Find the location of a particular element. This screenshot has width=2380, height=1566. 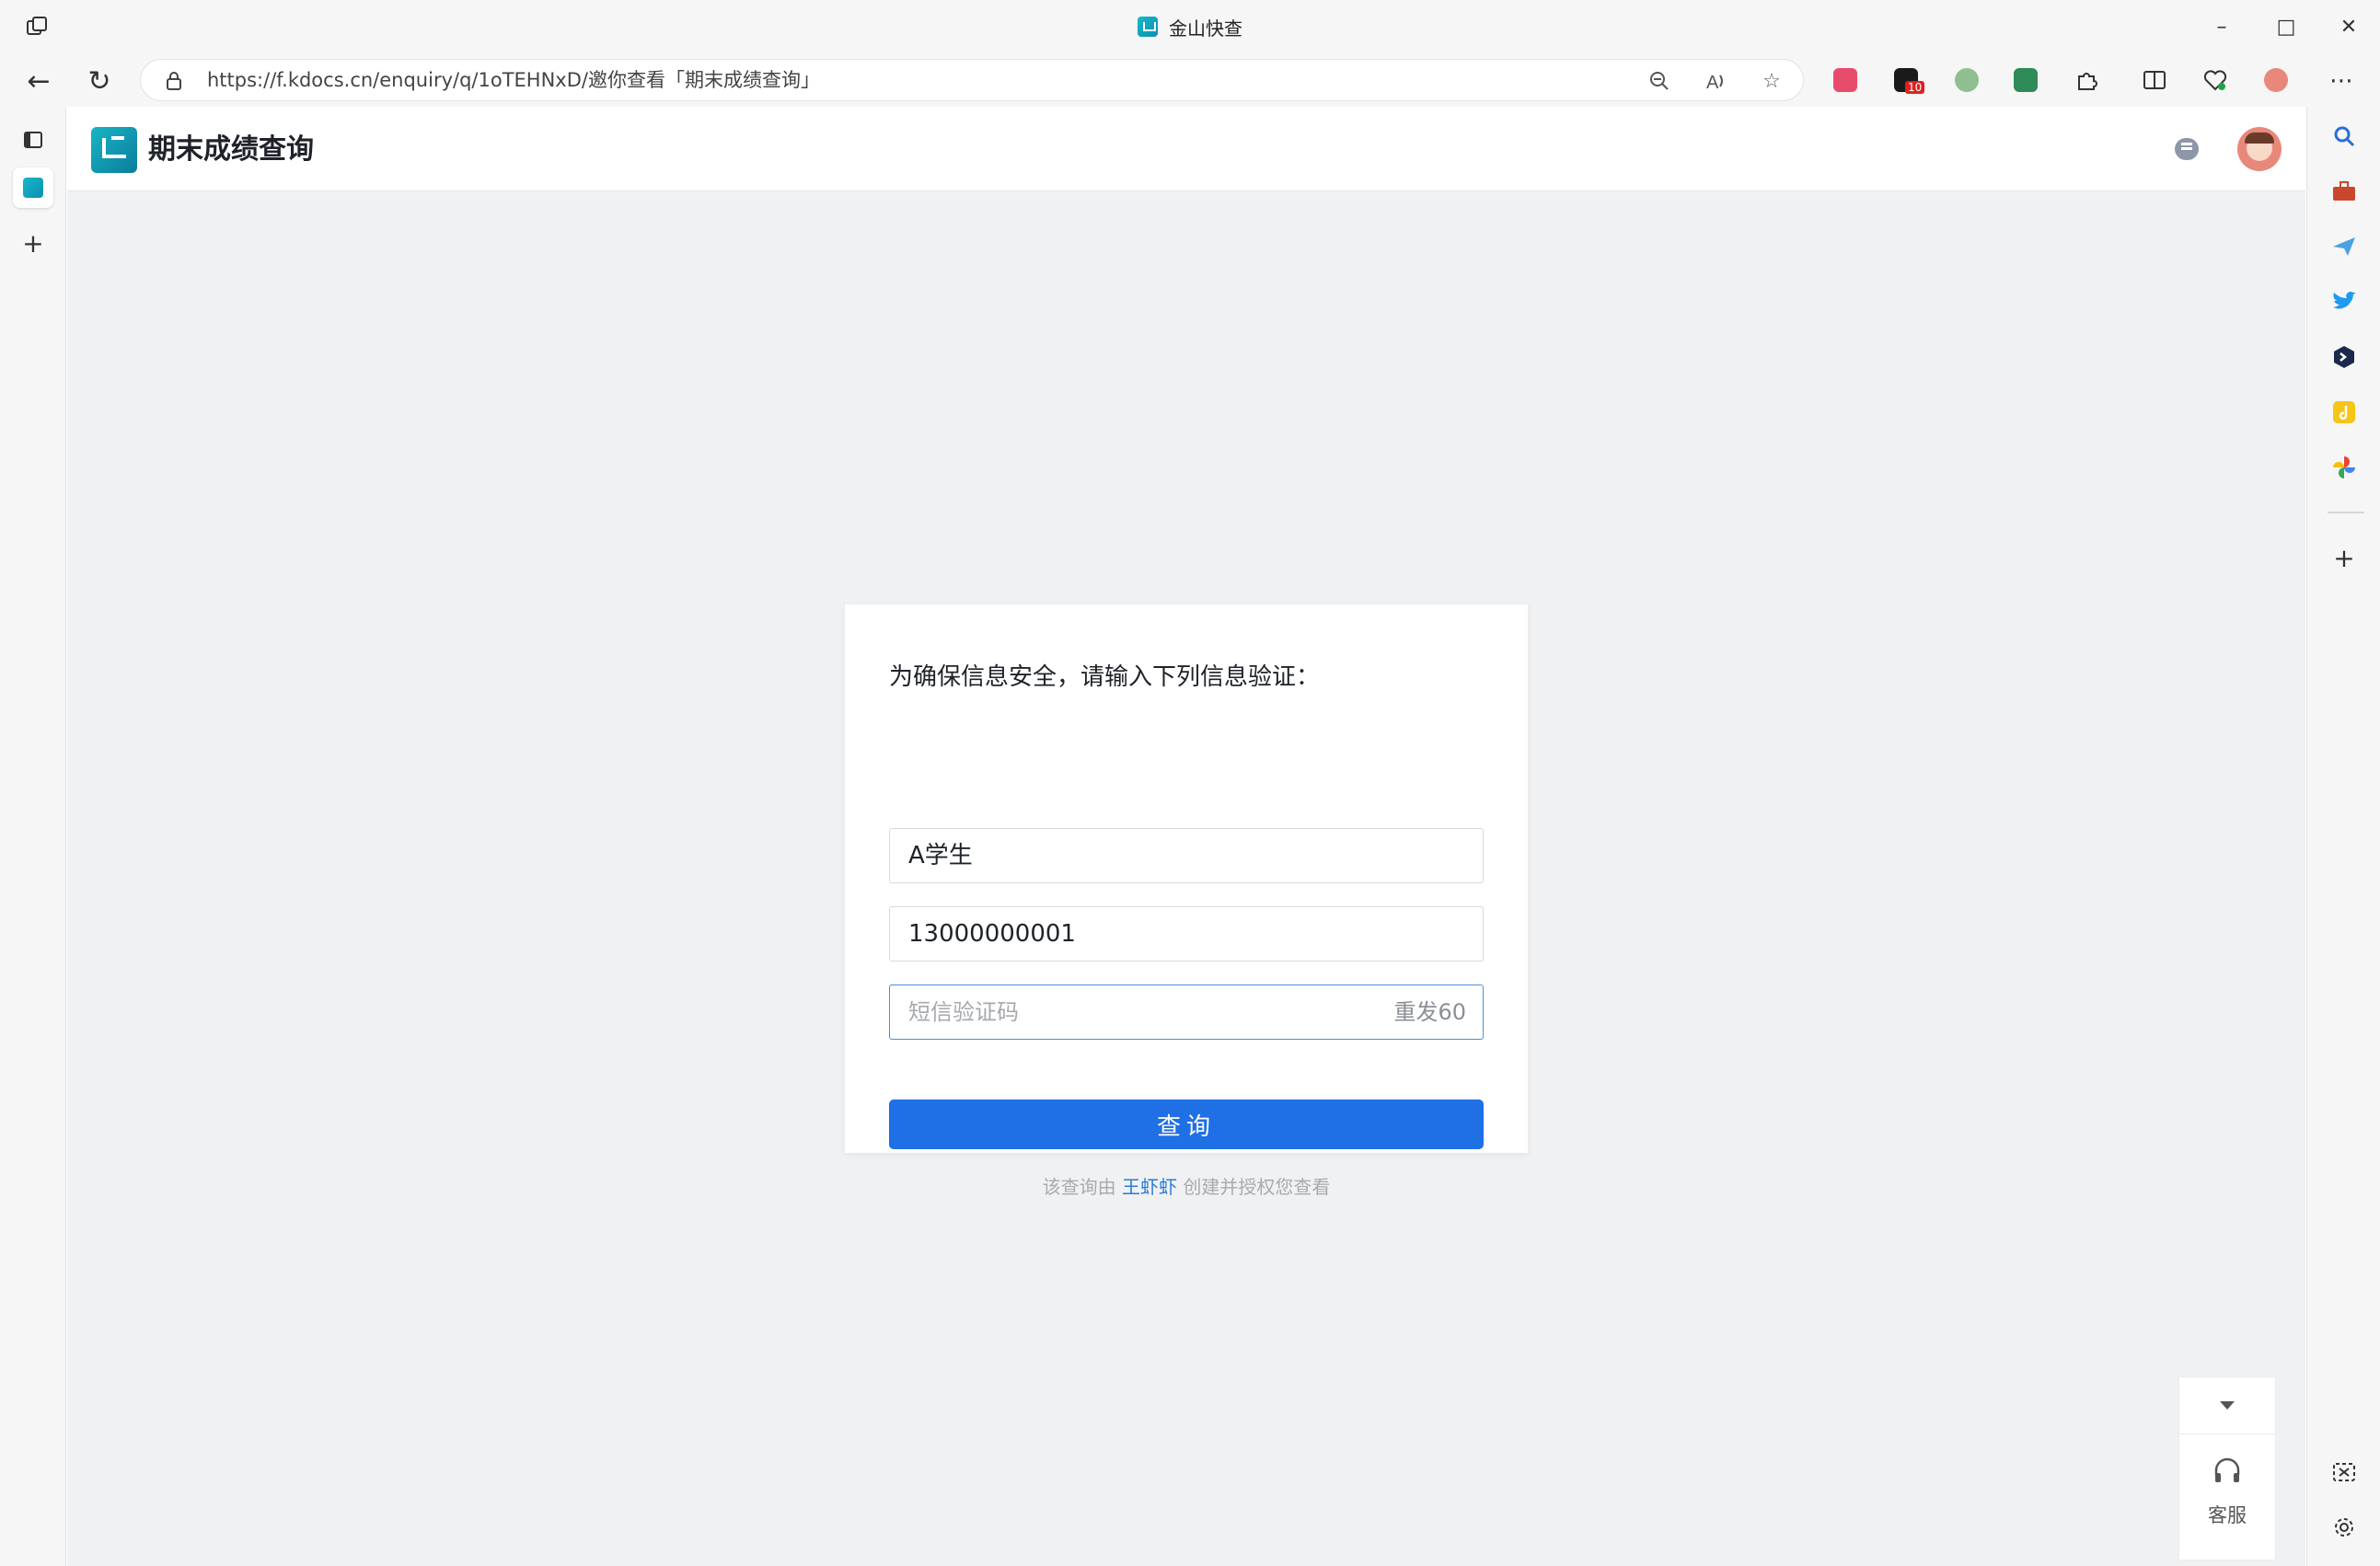

window-title-wrap: 金山快查 is located at coordinates (1190, 26).